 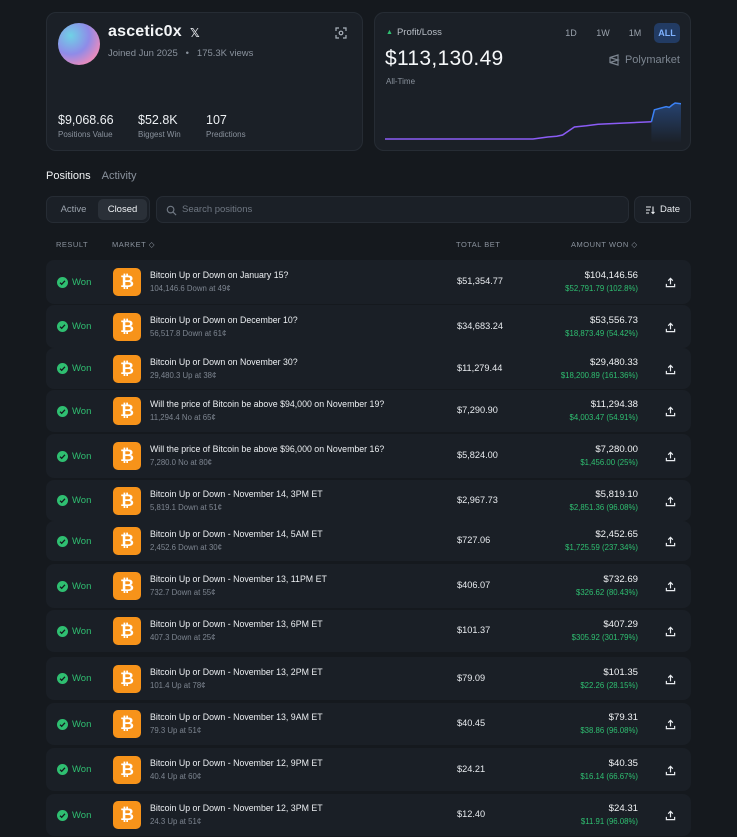 I want to click on range-1w: 1W, so click(x=603, y=33).